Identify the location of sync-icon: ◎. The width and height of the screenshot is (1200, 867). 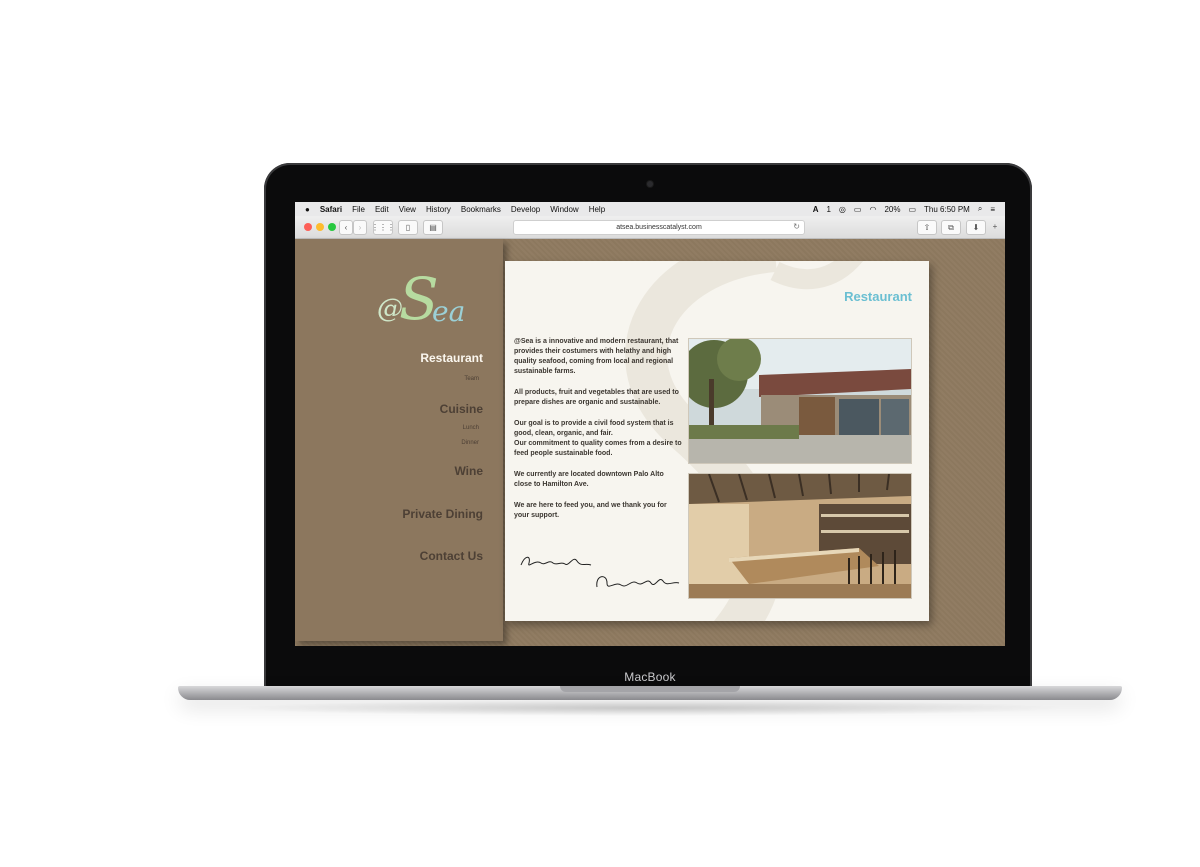
(842, 209).